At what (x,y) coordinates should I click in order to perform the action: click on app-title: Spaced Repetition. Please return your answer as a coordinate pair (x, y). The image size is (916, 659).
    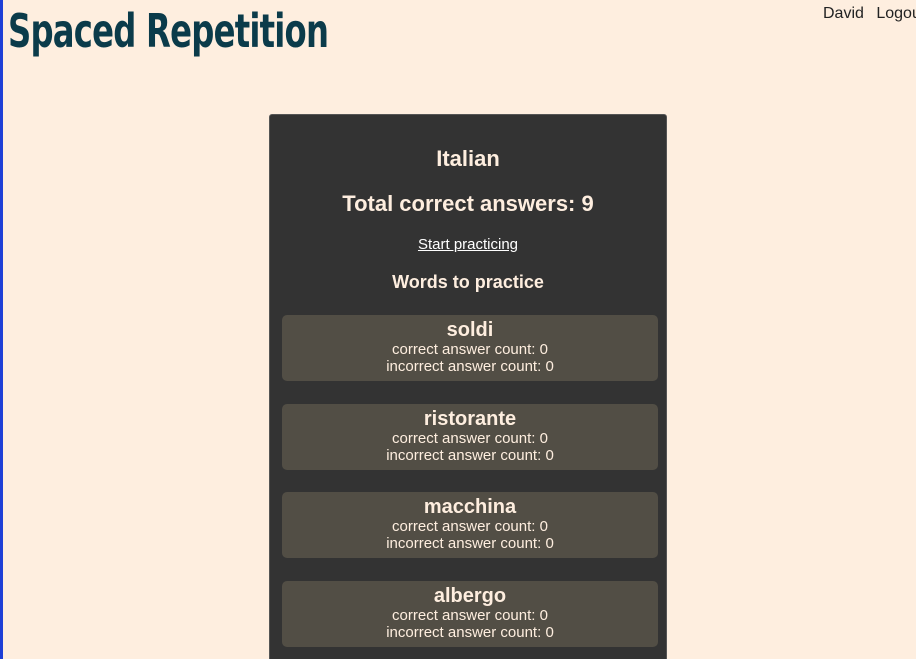
    Looking at the image, I should click on (168, 31).